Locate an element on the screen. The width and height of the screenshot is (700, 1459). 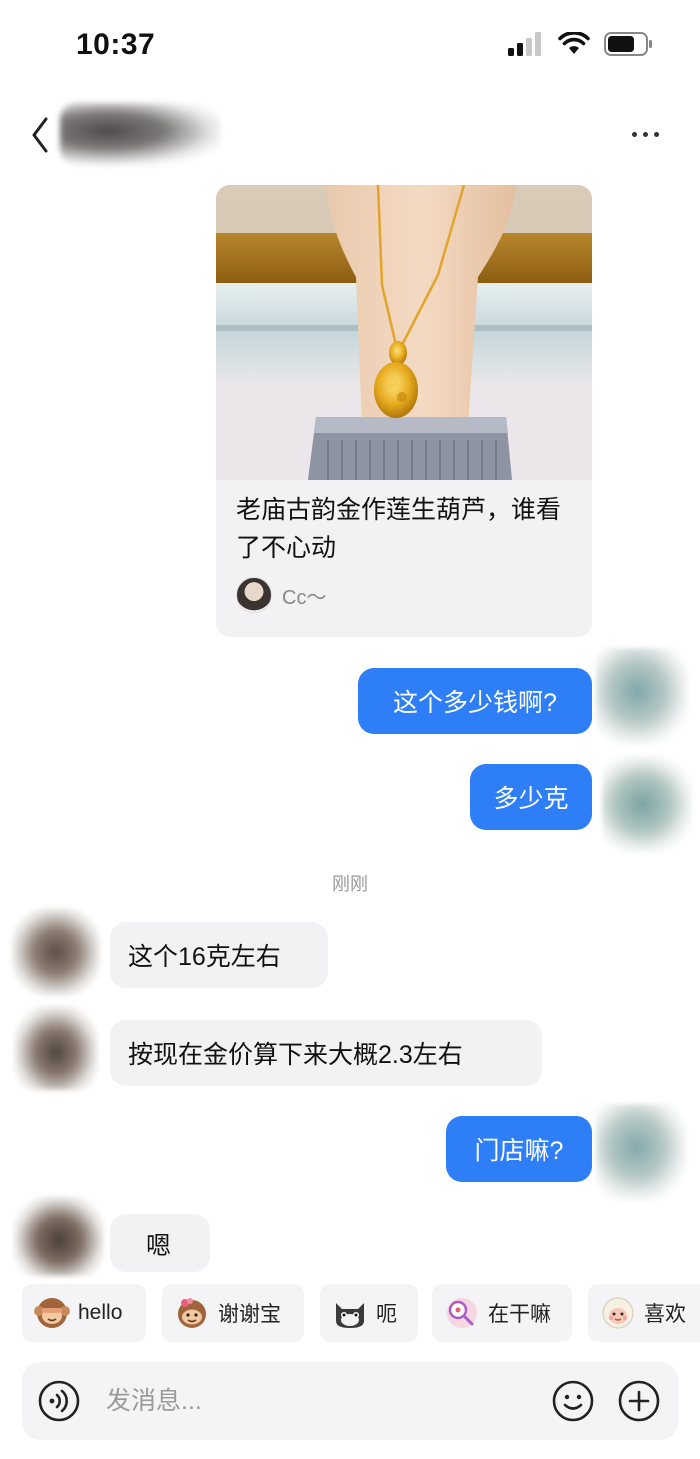
battery-icon is located at coordinates (628, 44).